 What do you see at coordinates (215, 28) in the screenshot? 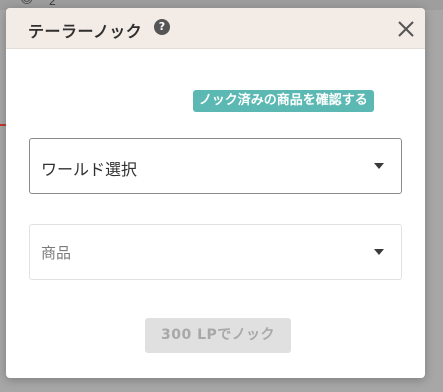
I see `modal-header: テーラーノック ?` at bounding box center [215, 28].